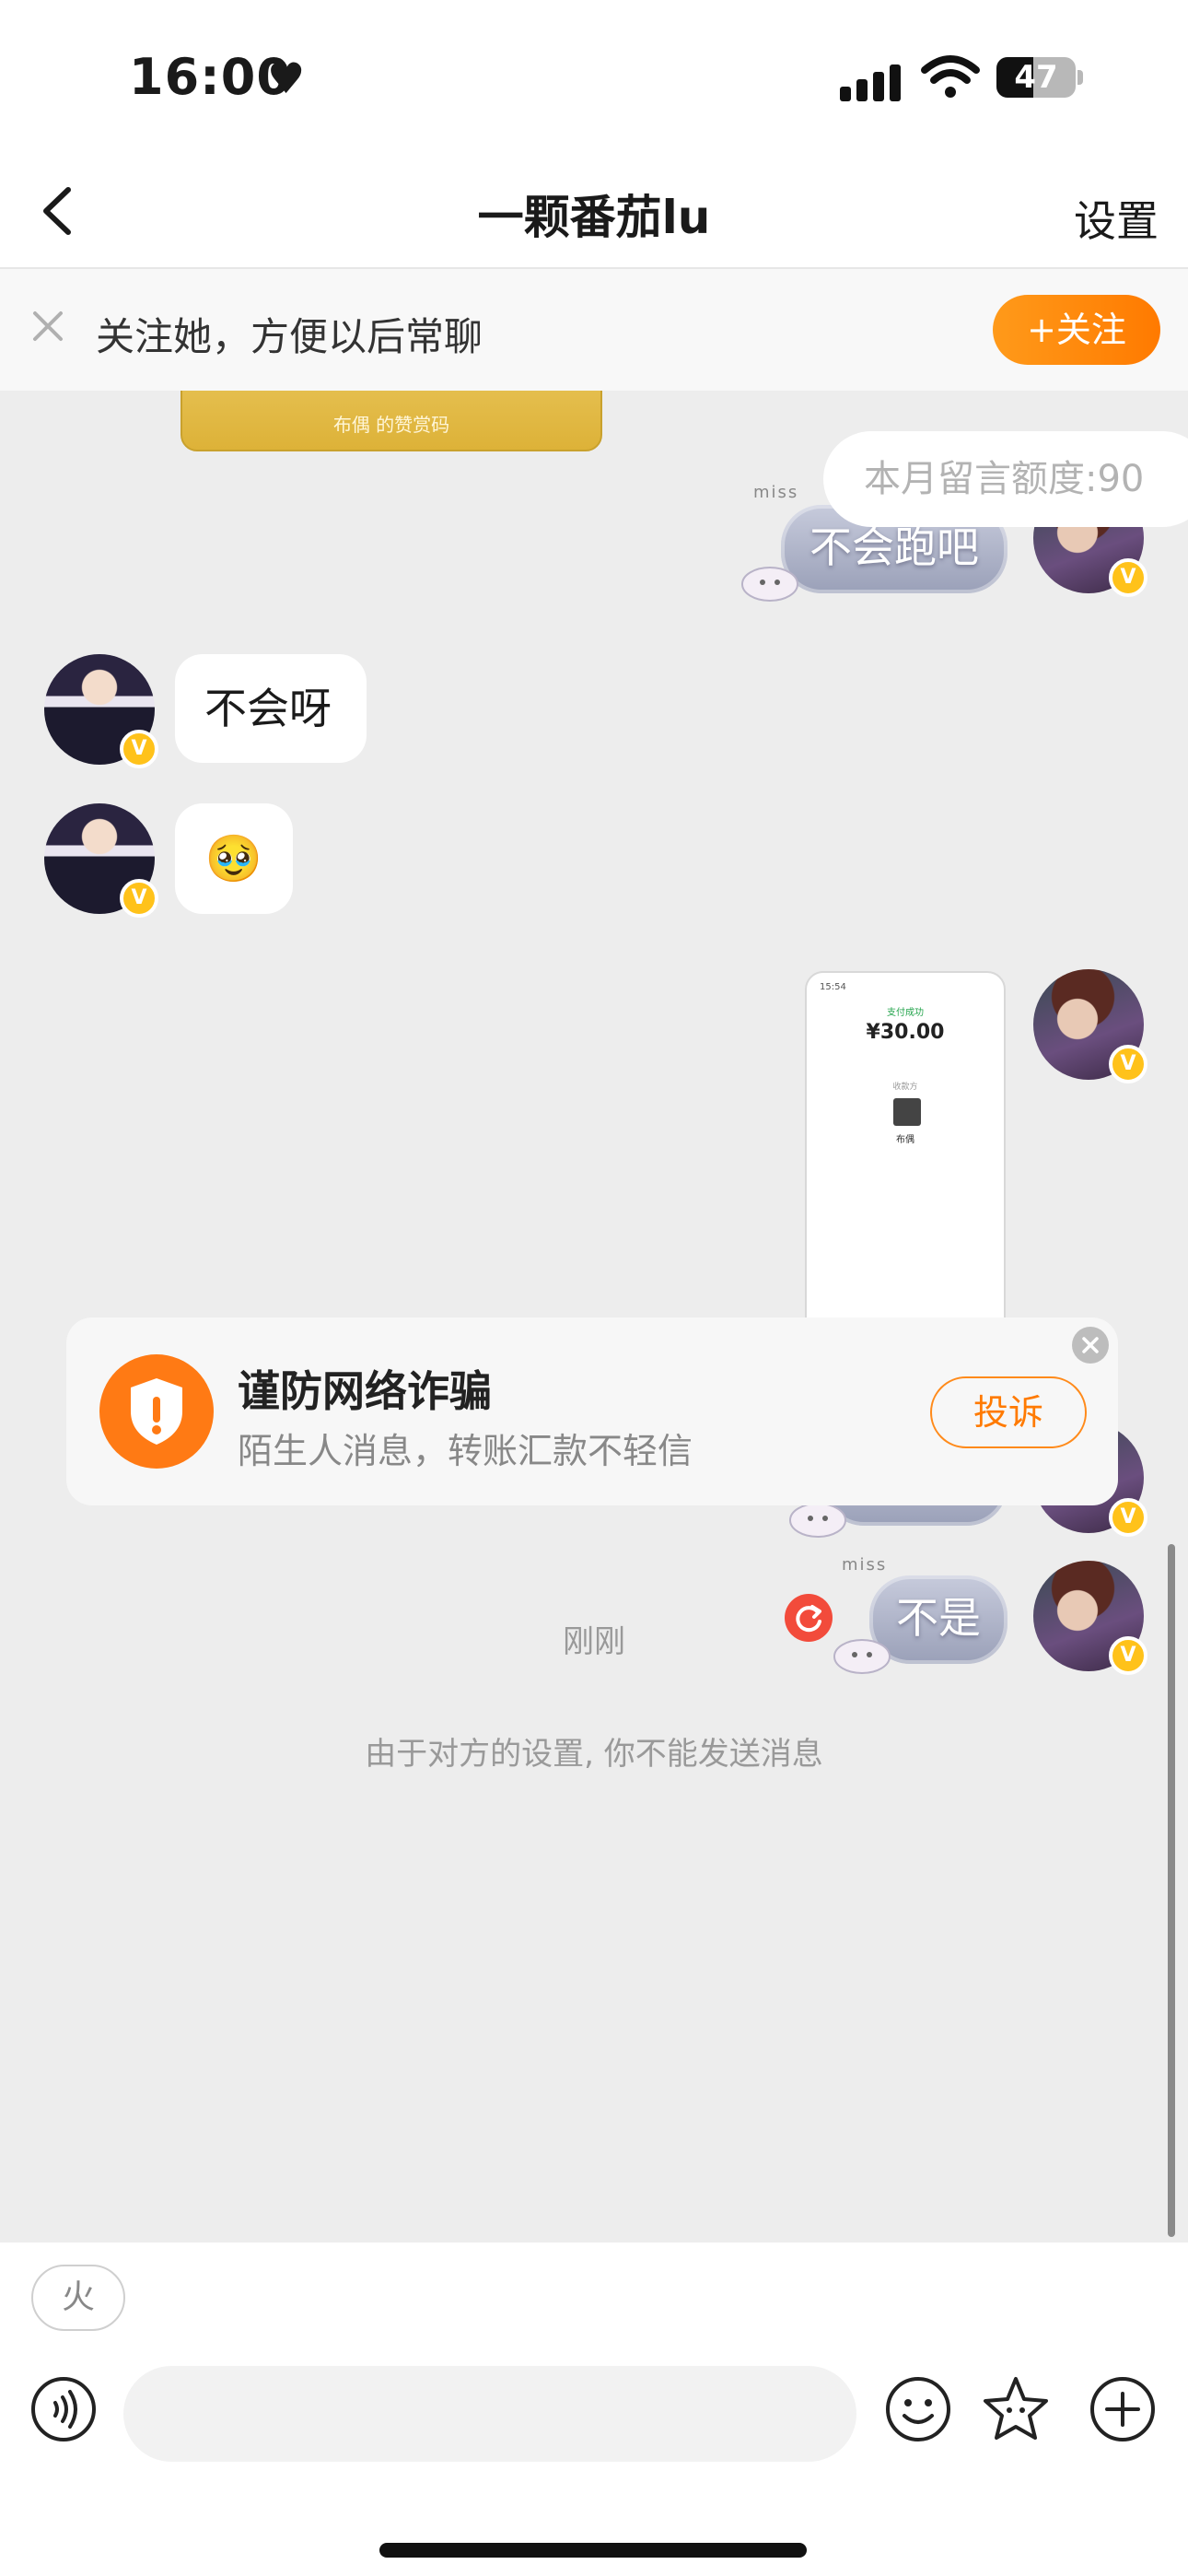 This screenshot has width=1188, height=2576. Describe the element at coordinates (951, 76) in the screenshot. I see `wifi-icon` at that location.